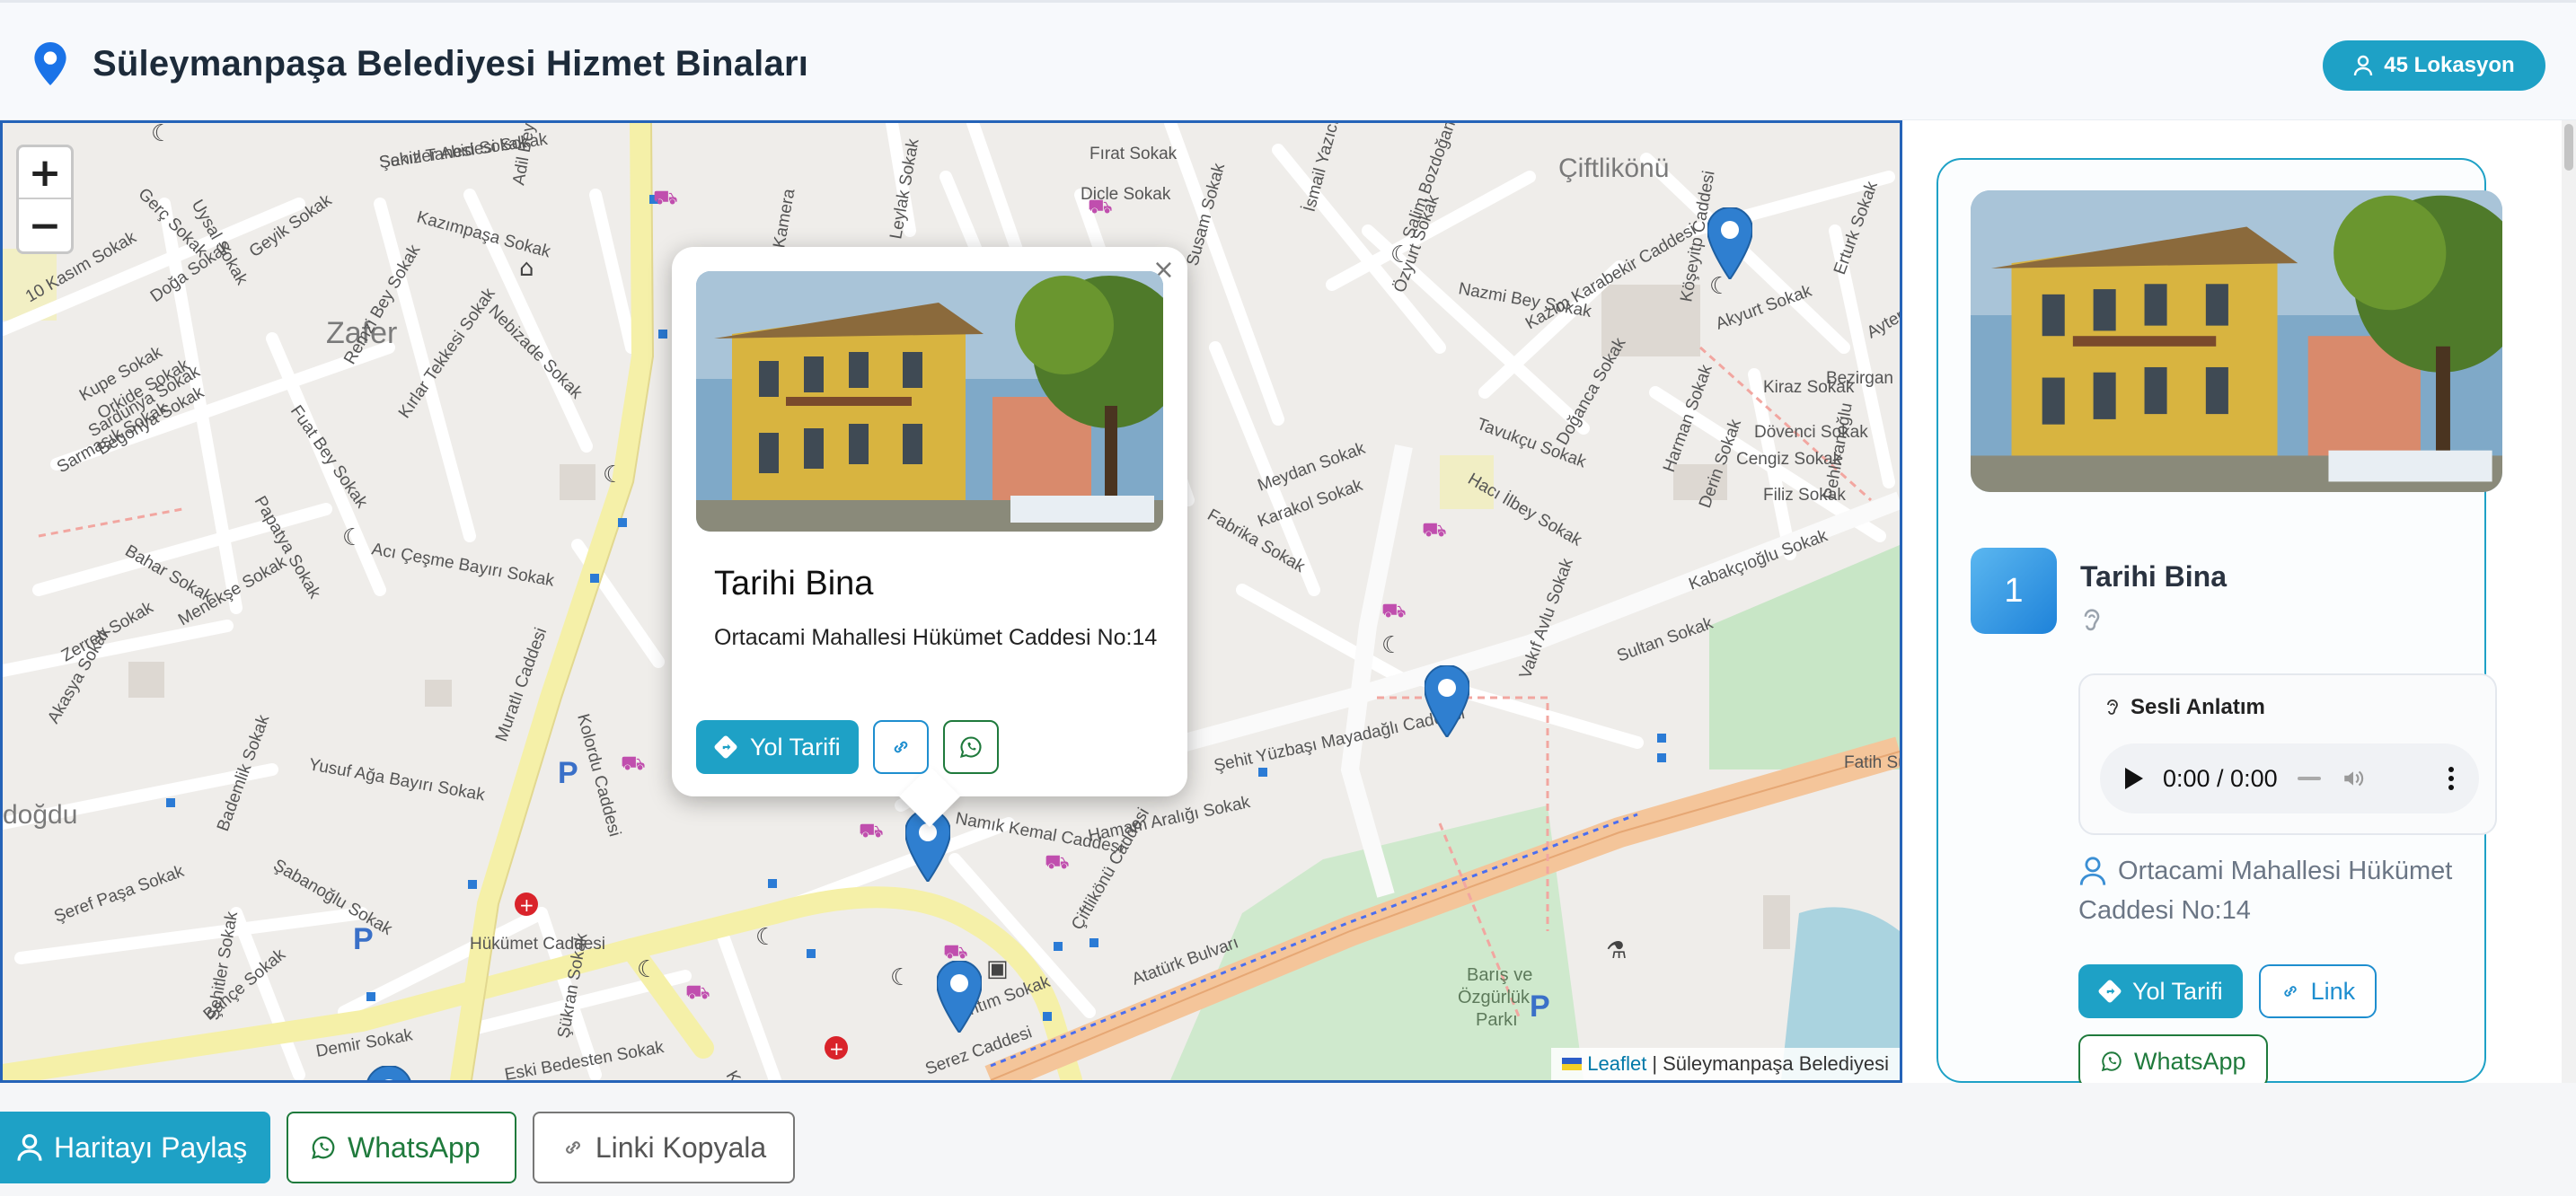  I want to click on ukraine-flag-icon, so click(1572, 1064).